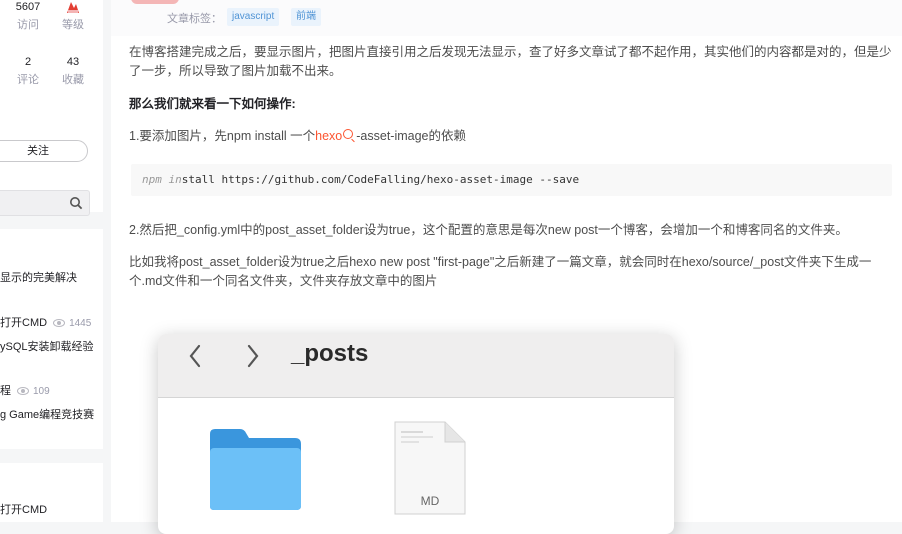 The image size is (902, 534). What do you see at coordinates (430, 501) in the screenshot?
I see `md-file-label: MD` at bounding box center [430, 501].